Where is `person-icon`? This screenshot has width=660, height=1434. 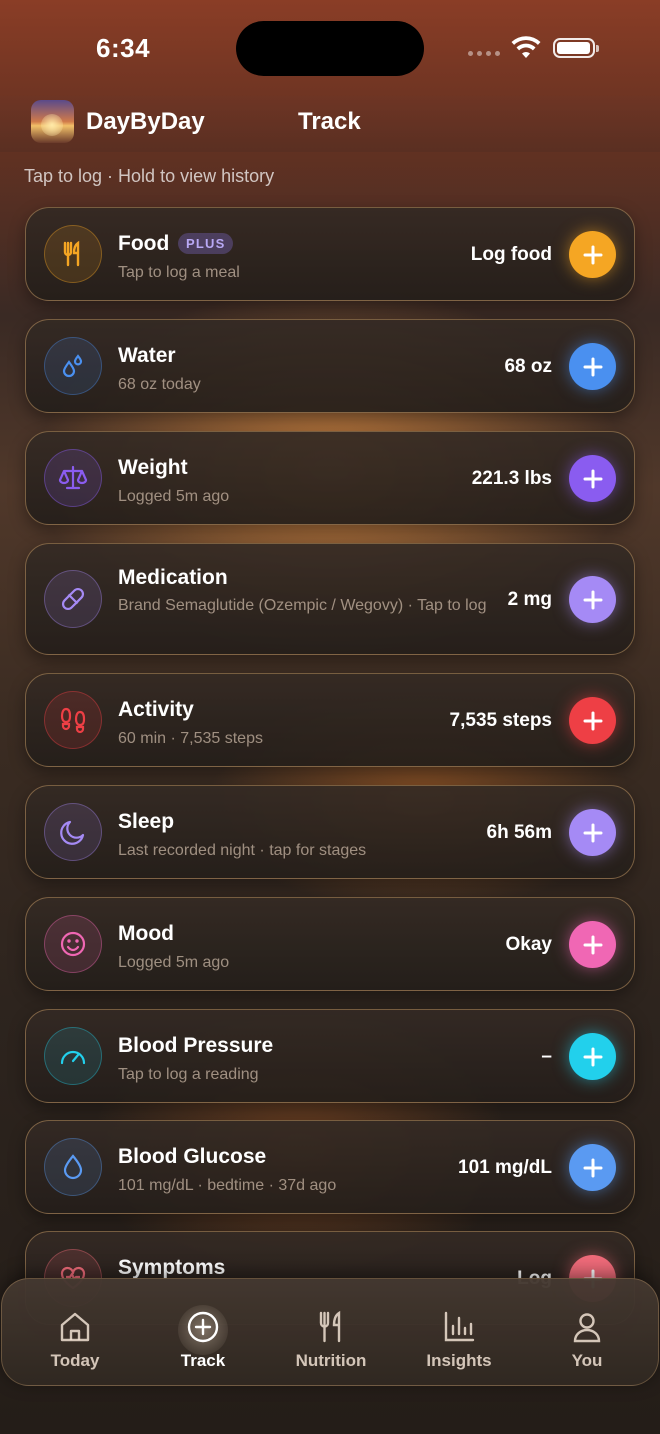 person-icon is located at coordinates (587, 1328).